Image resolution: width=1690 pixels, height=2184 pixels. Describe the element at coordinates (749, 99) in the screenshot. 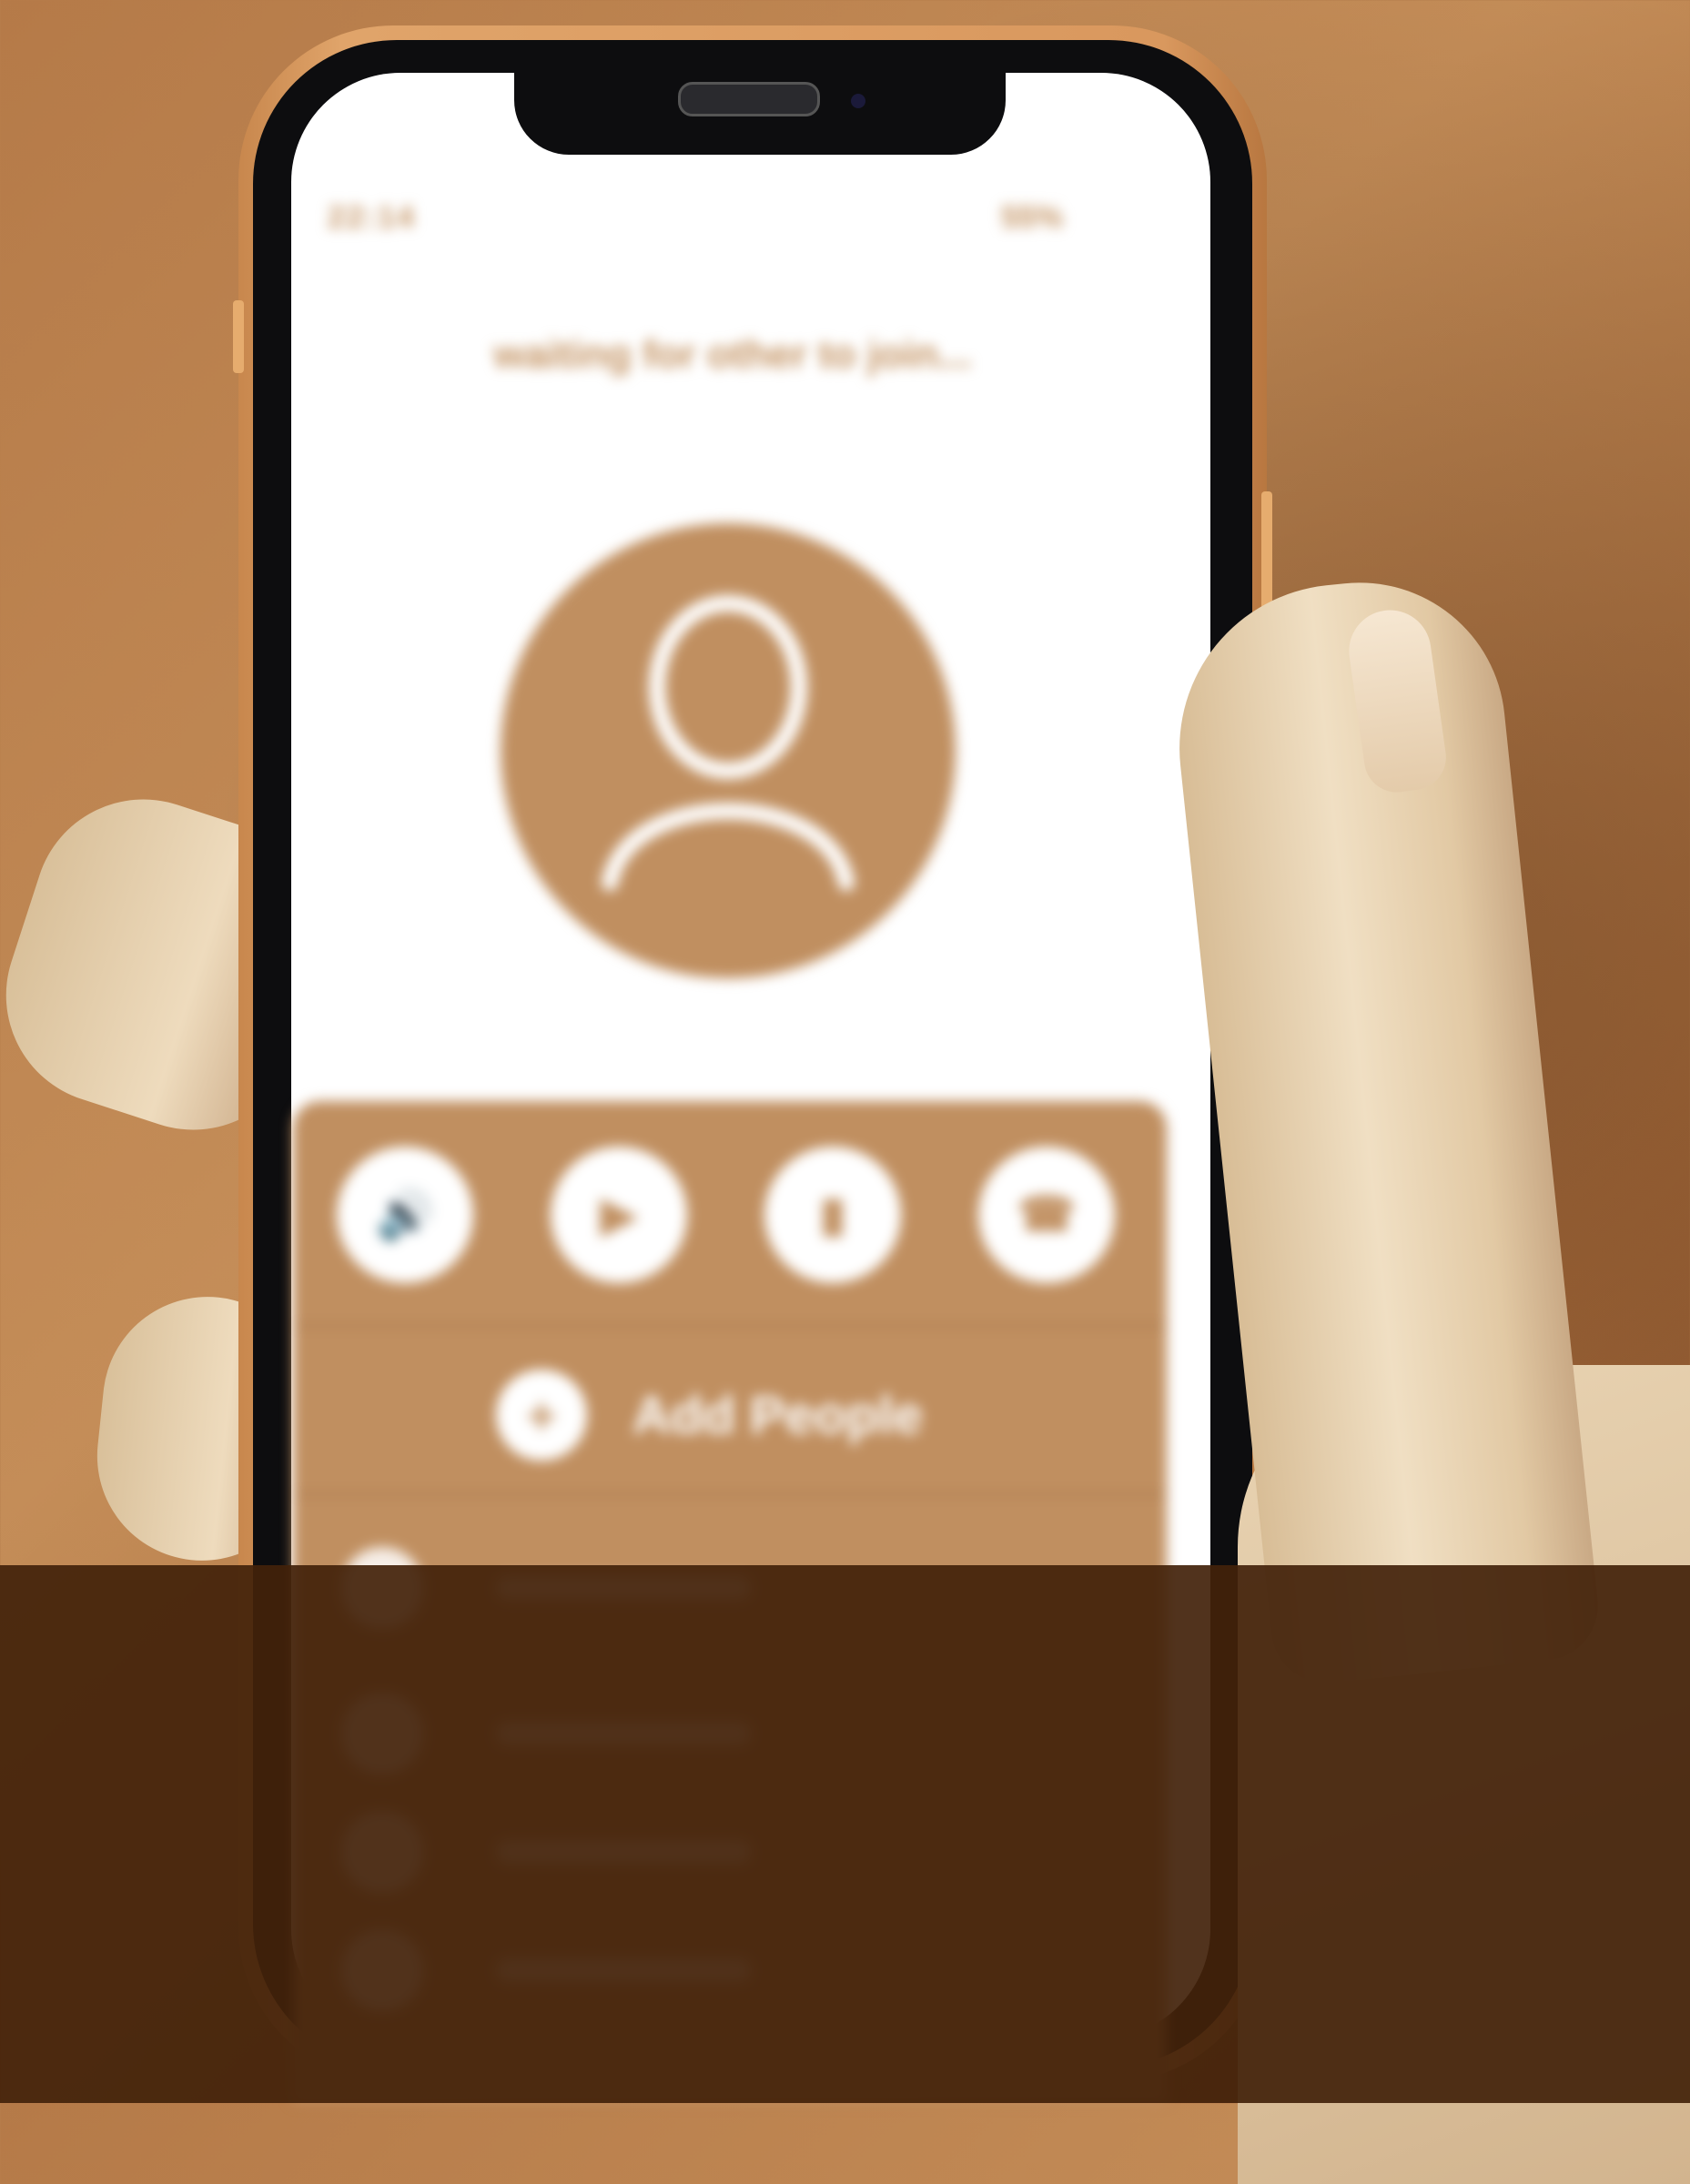

I see `earpiece-speaker` at that location.